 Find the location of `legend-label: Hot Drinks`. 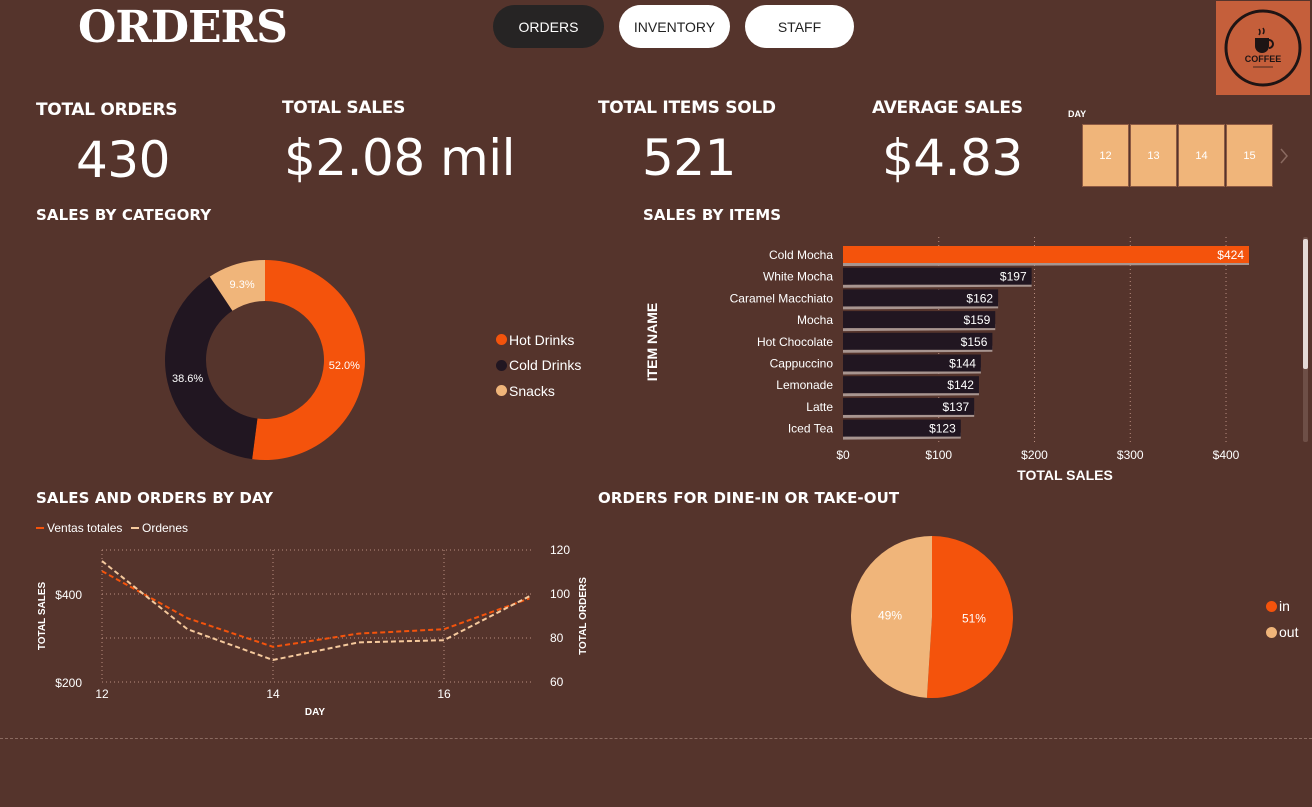

legend-label: Hot Drinks is located at coordinates (542, 339).